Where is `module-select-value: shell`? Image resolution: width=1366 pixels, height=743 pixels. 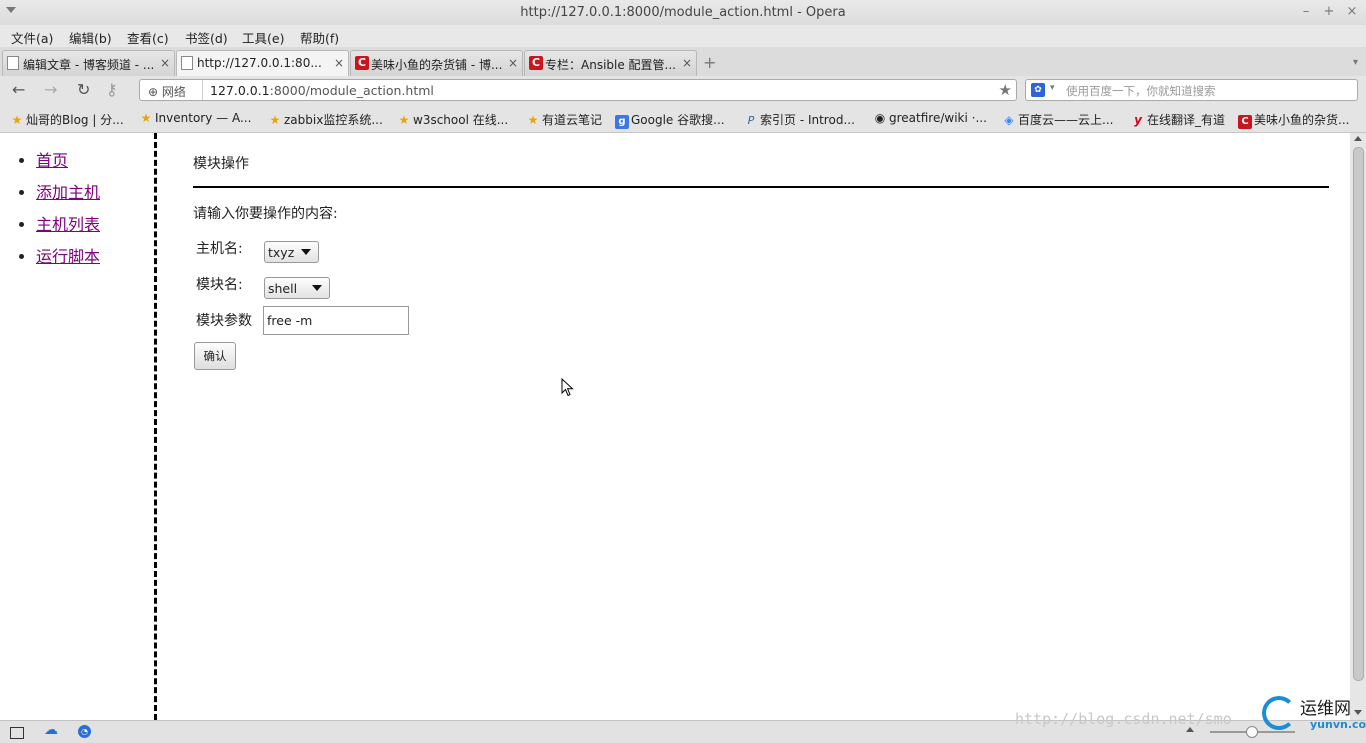
module-select-value: shell is located at coordinates (283, 288).